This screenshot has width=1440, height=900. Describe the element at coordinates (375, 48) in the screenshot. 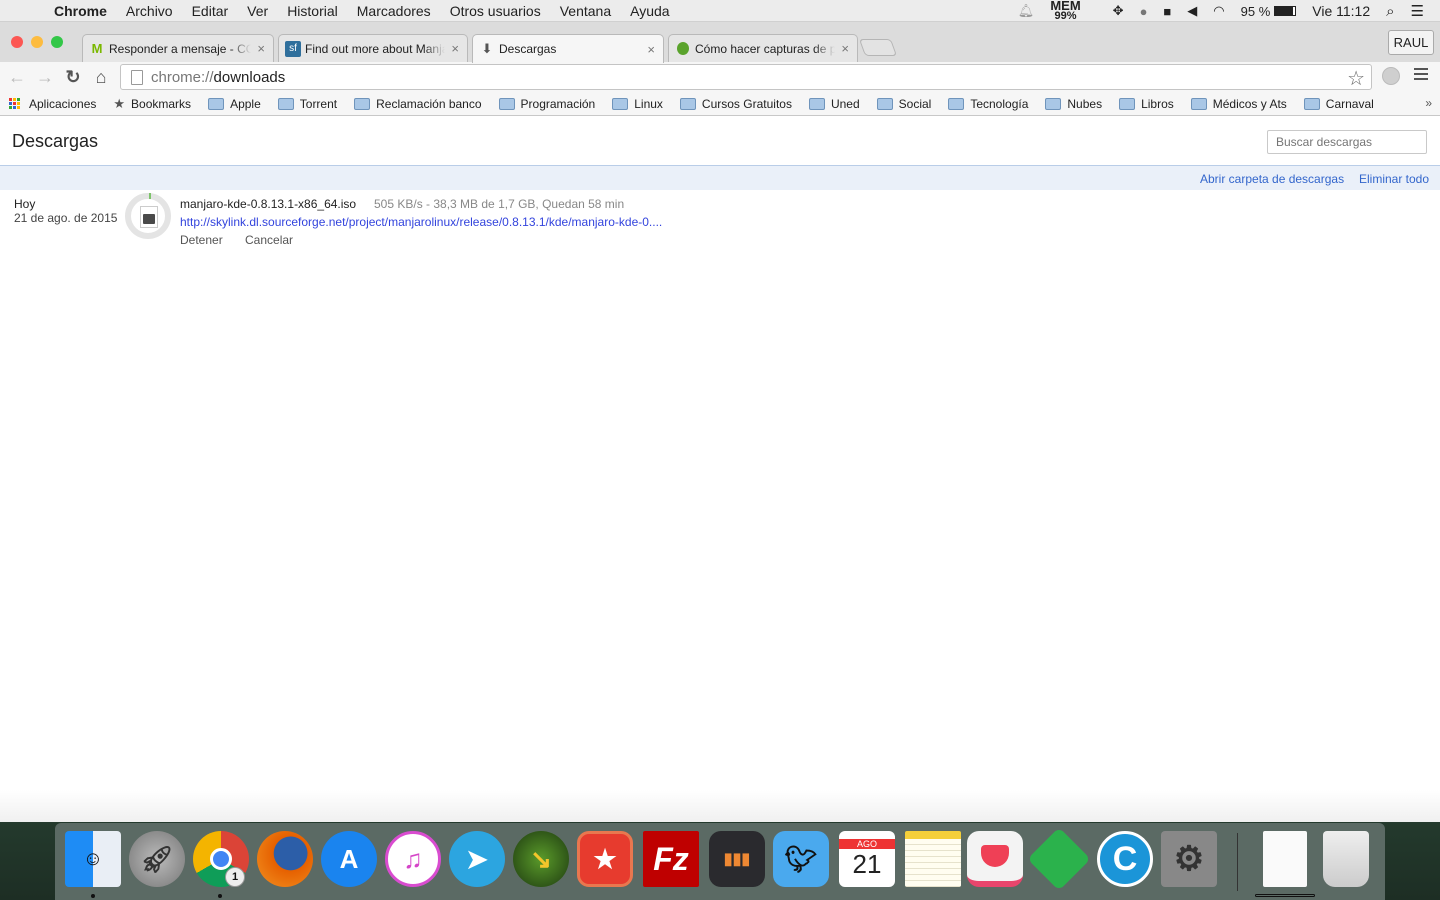

I see `tab-title: Find out more about Manja` at that location.